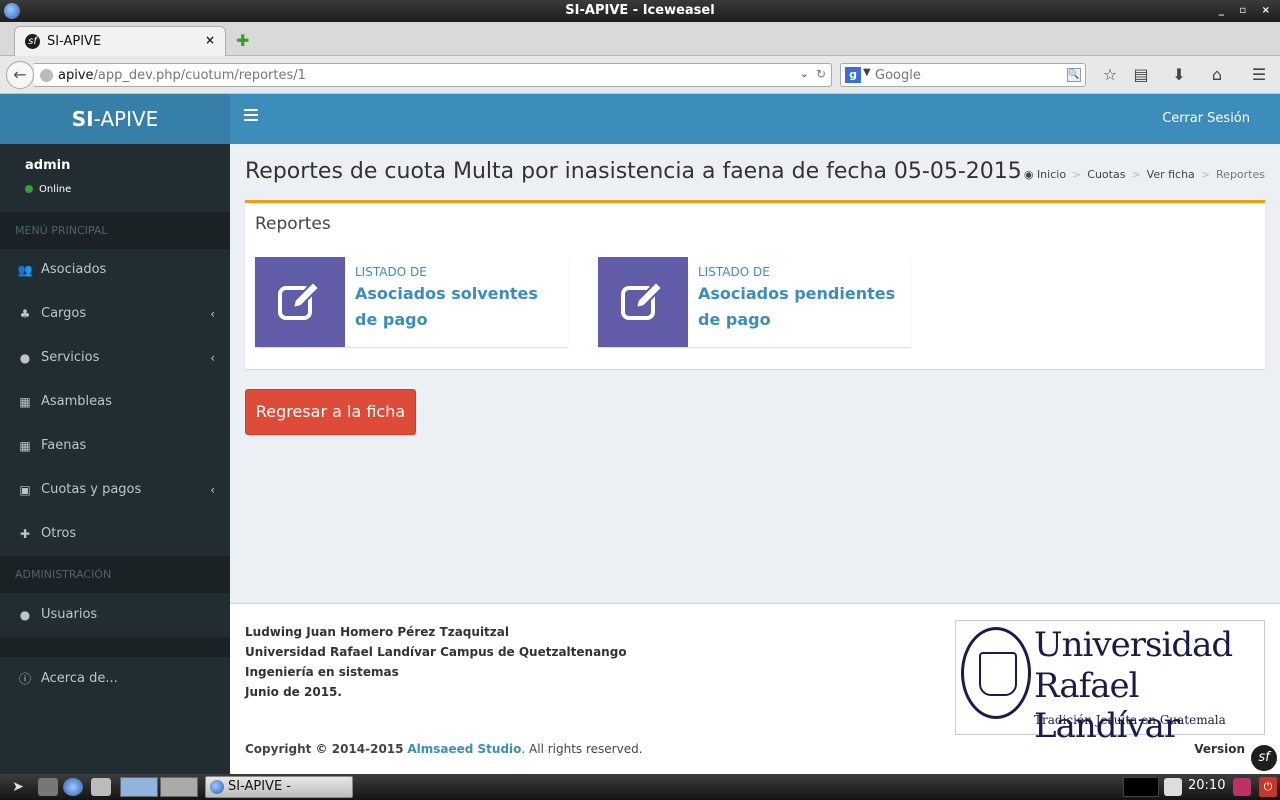 This screenshot has height=800, width=1280. I want to click on breadcrumb-reportes: Reportes, so click(1240, 174).